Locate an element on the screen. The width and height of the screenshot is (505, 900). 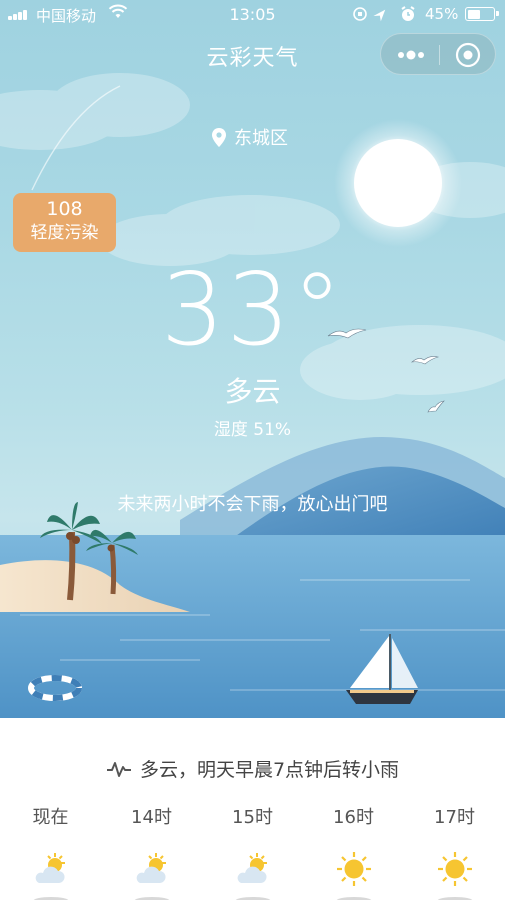
close-miniprogram-button is located at coordinates (468, 55).